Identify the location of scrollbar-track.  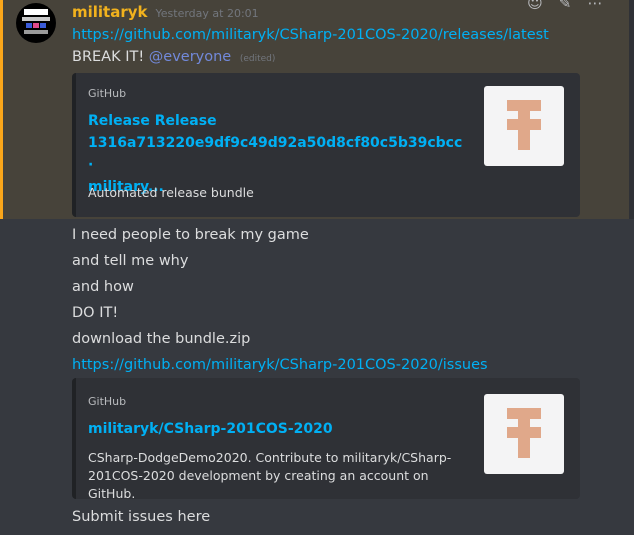
(631, 109).